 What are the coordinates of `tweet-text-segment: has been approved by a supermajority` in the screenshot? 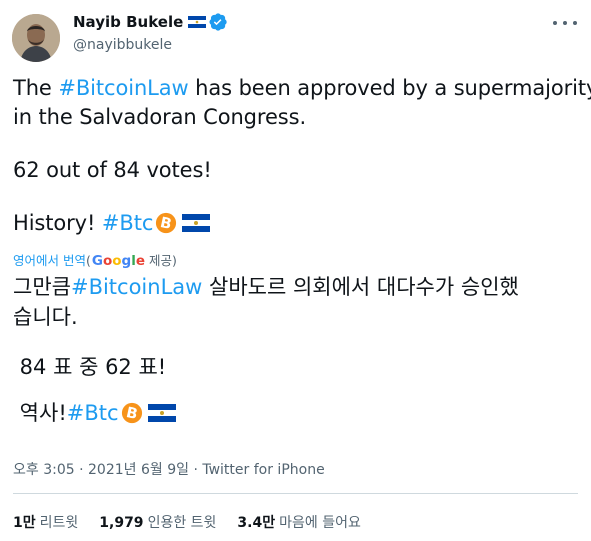 It's located at (389, 88).